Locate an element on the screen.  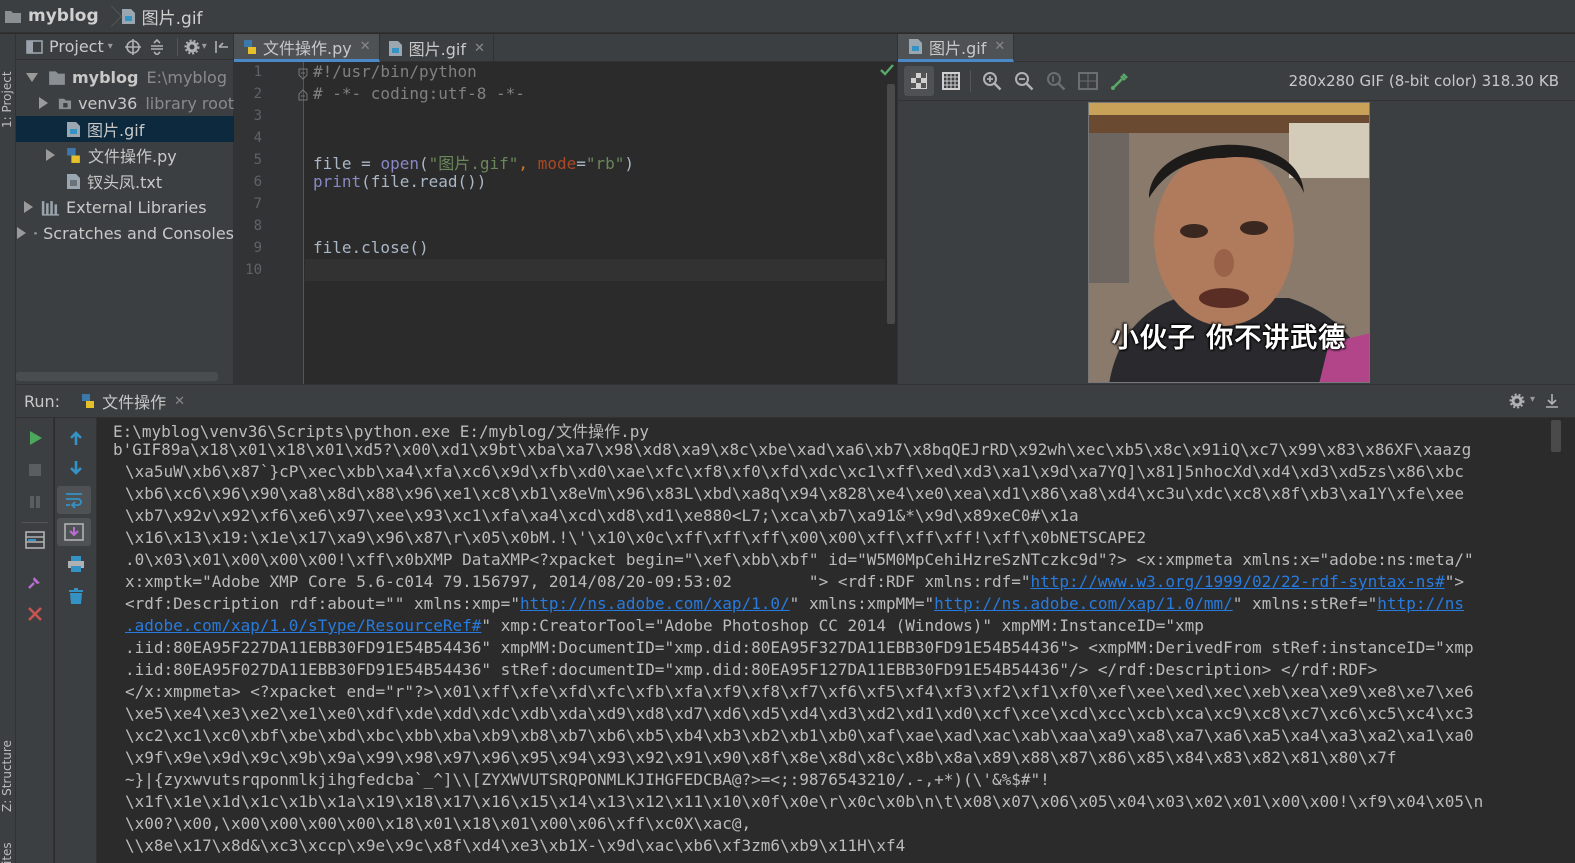
run-tab: 文件操作 ✕ is located at coordinates (132, 401).